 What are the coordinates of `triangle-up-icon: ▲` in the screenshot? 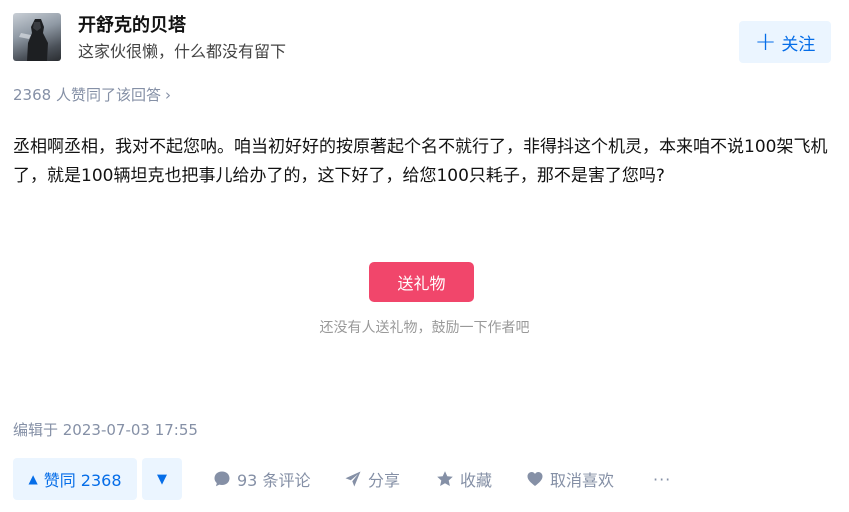 It's located at (33, 479).